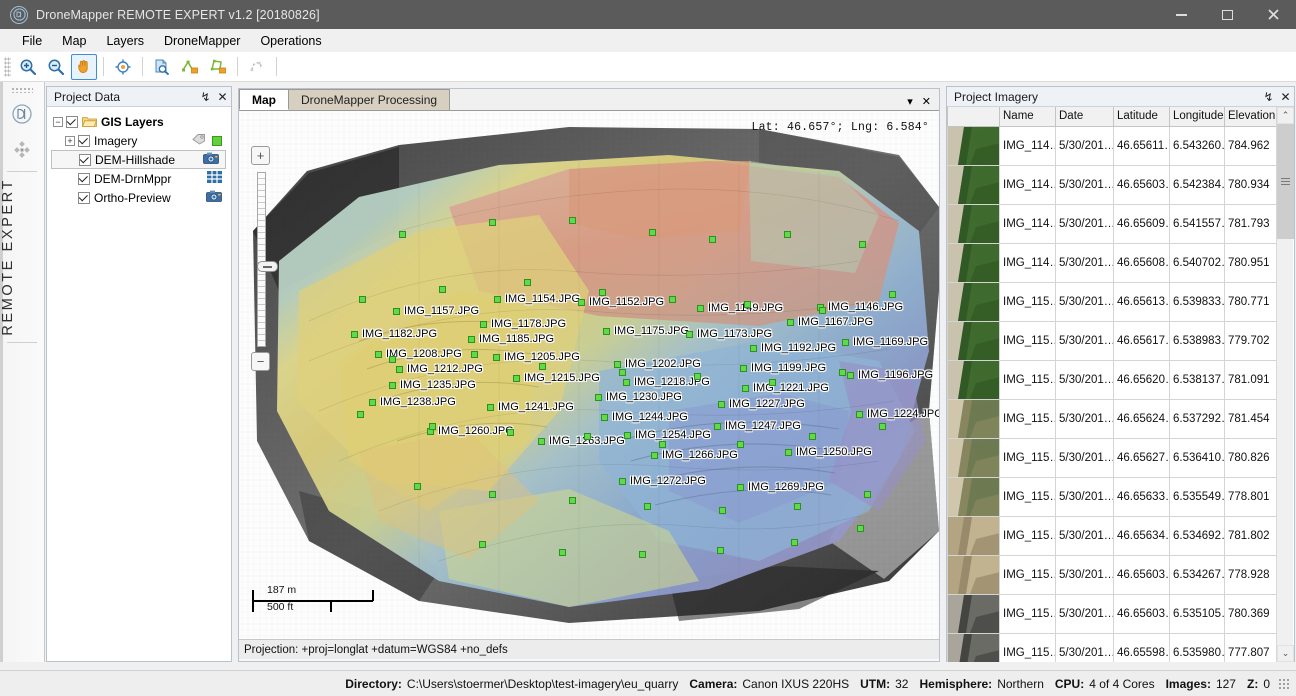 This screenshot has height=696, width=1296. Describe the element at coordinates (74, 41) in the screenshot. I see `menu-map: Map` at that location.